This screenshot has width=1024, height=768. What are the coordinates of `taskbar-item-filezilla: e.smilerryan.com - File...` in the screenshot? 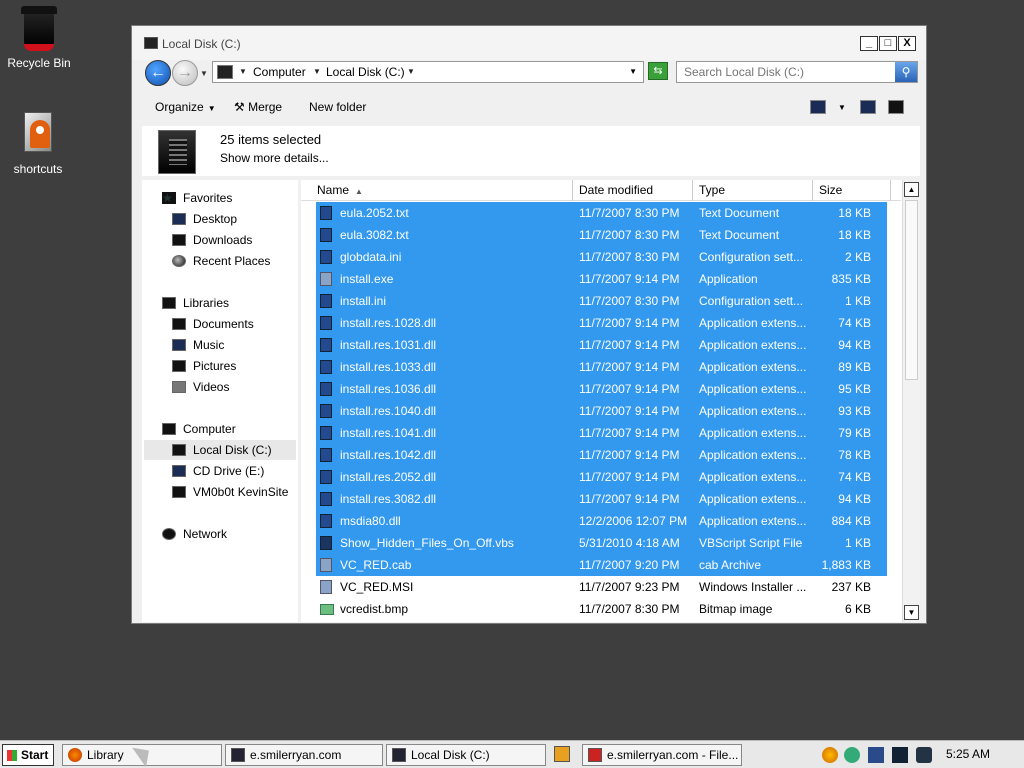 It's located at (662, 755).